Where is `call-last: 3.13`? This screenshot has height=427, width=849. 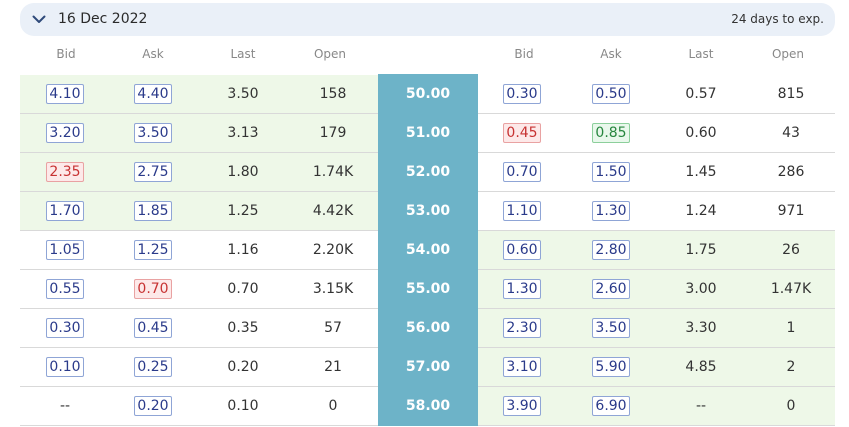
call-last: 3.13 is located at coordinates (243, 133).